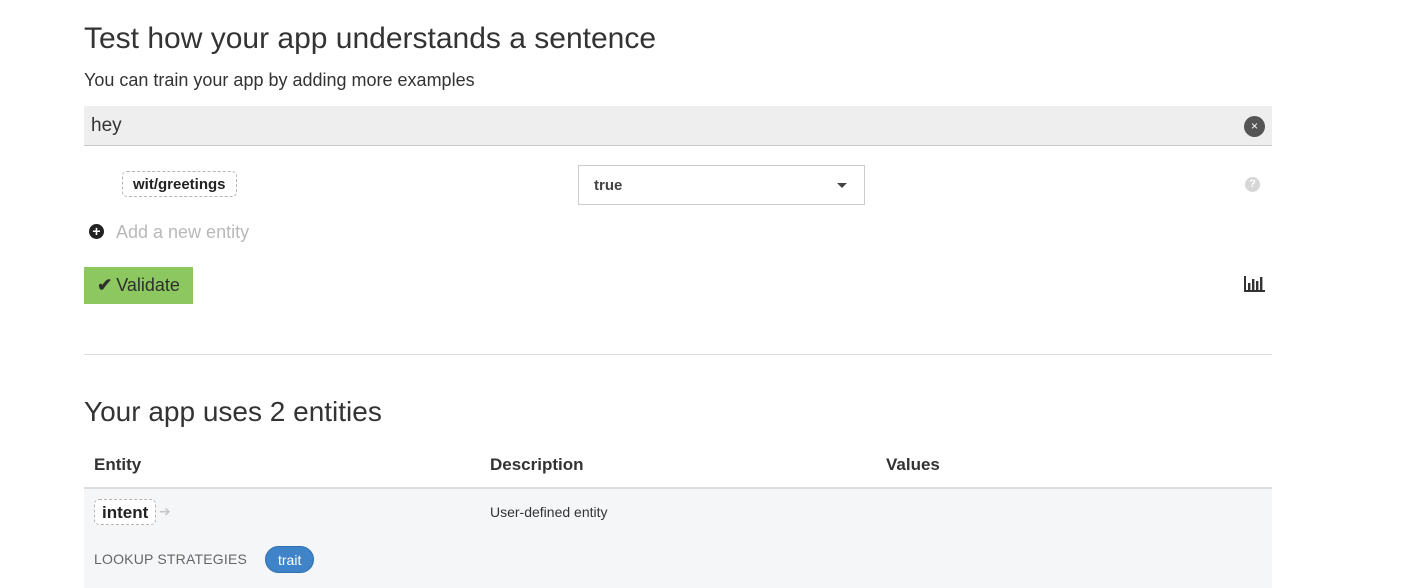  What do you see at coordinates (171, 559) in the screenshot?
I see `lookup-strategies-label: LOOKUP STRATEGIES` at bounding box center [171, 559].